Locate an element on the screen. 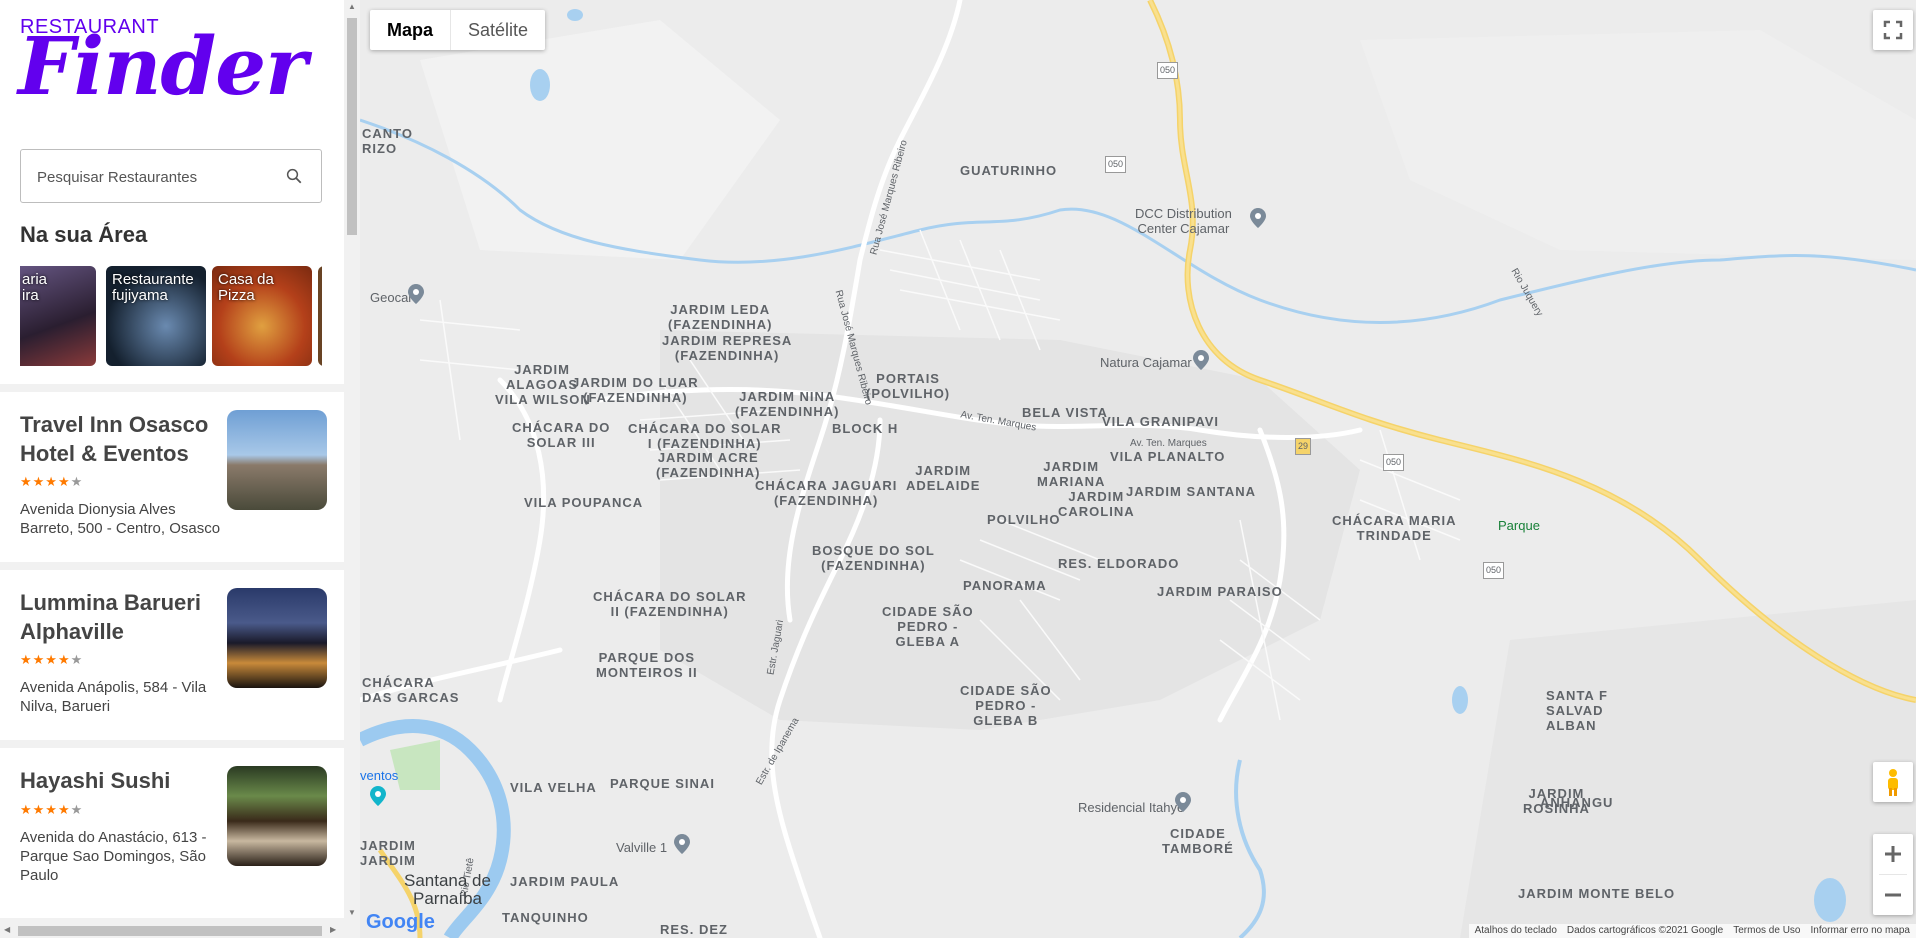 This screenshot has width=1916, height=938. neighborhood-label: RES. ELDORADO is located at coordinates (1119, 563).